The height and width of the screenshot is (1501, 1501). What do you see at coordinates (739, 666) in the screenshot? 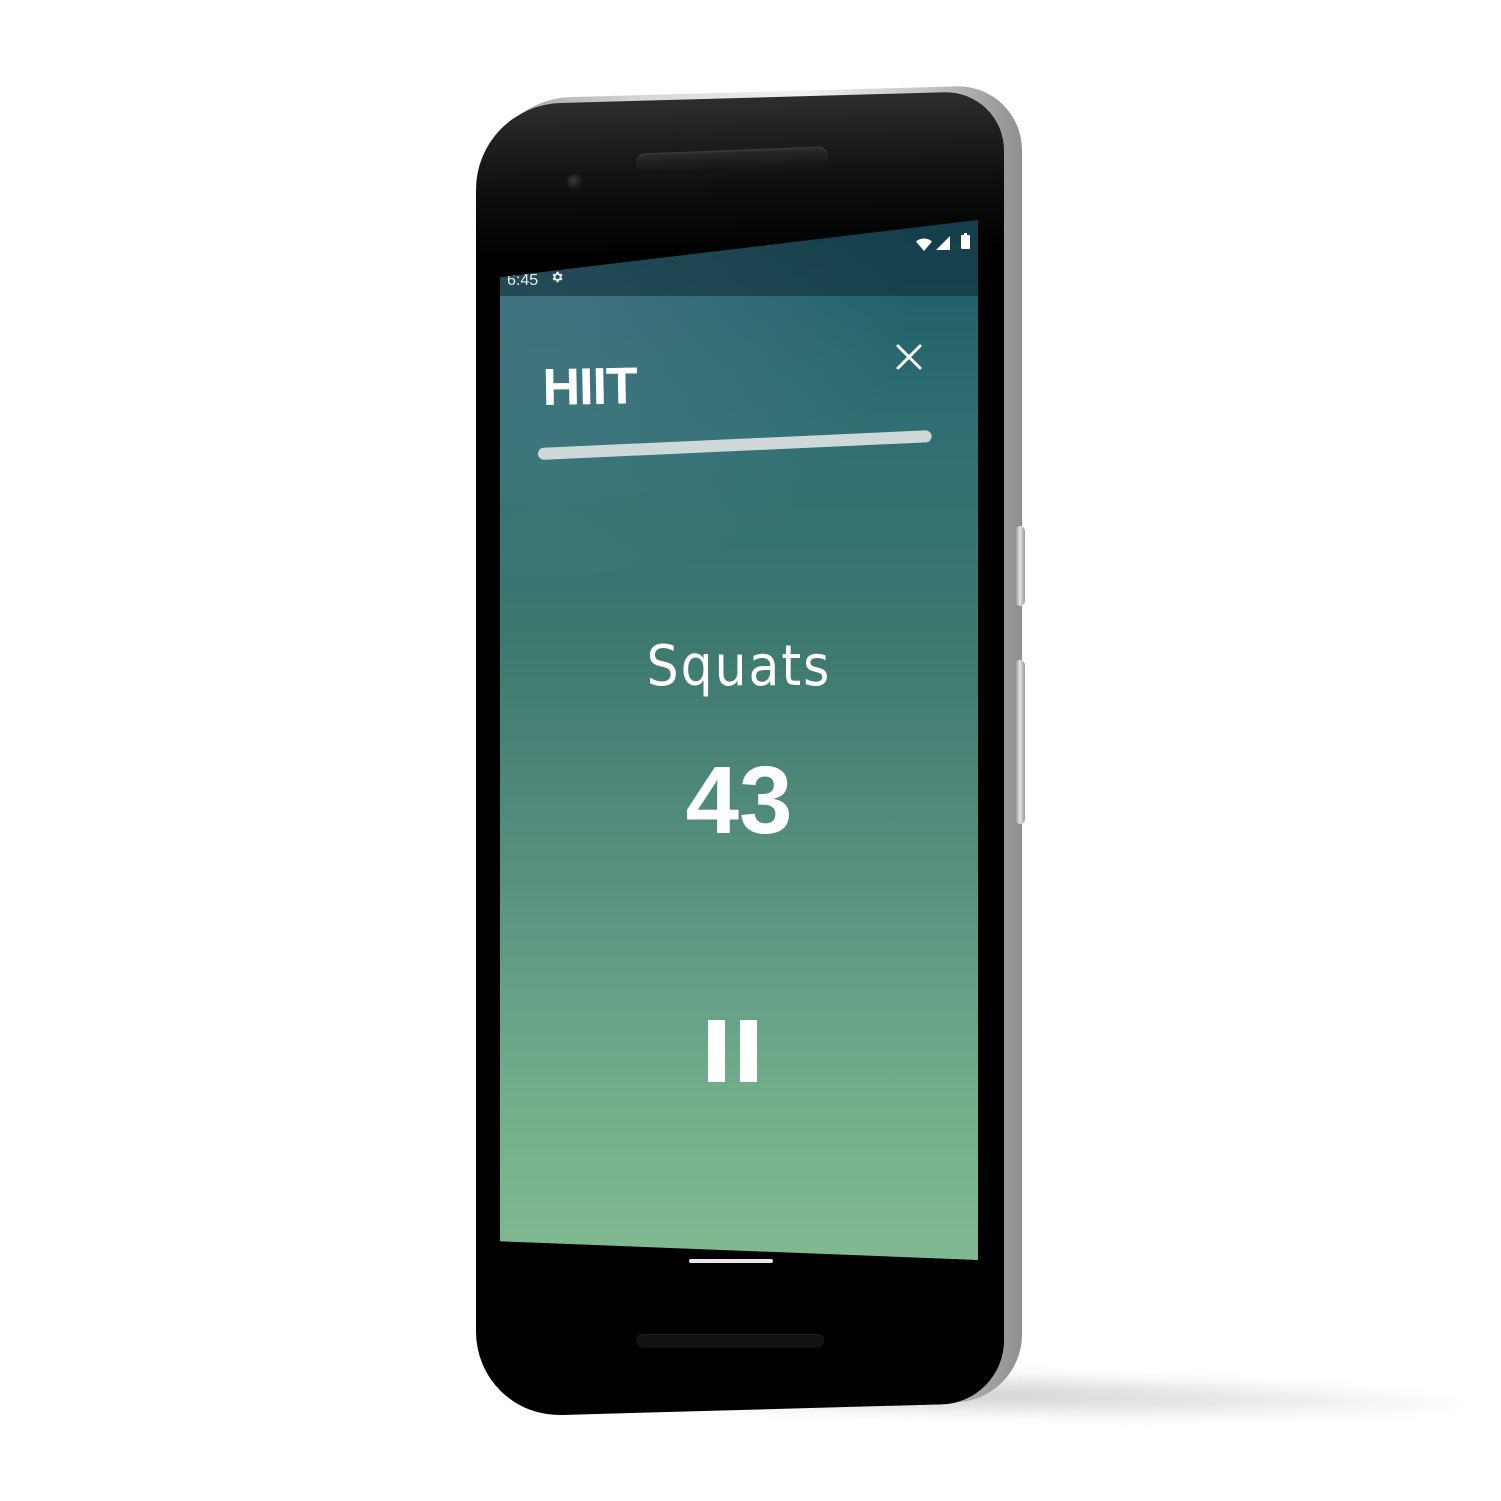
I see `exercise-name: Squats` at bounding box center [739, 666].